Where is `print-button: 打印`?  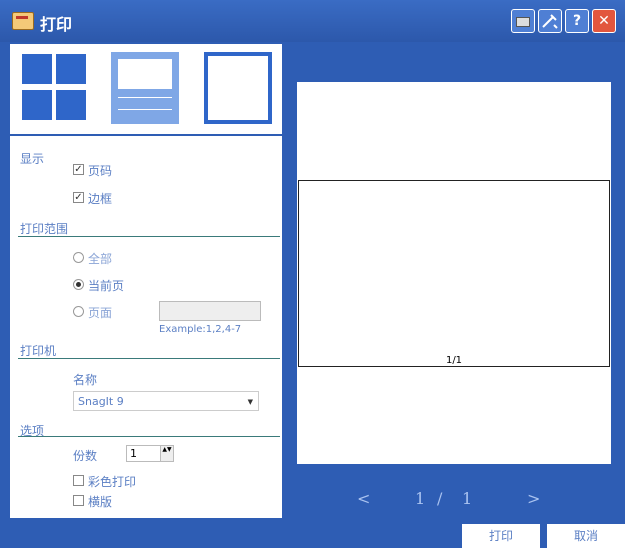
print-button: 打印 is located at coordinates (501, 536).